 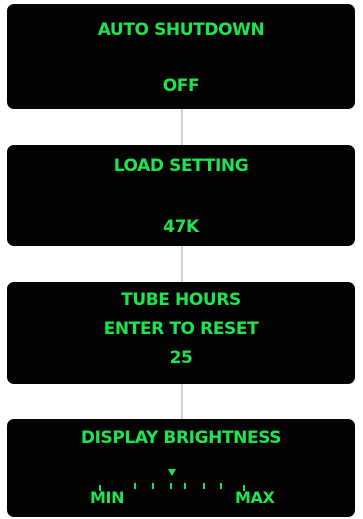 I want to click on brightness-max-label: MAX, so click(x=255, y=497).